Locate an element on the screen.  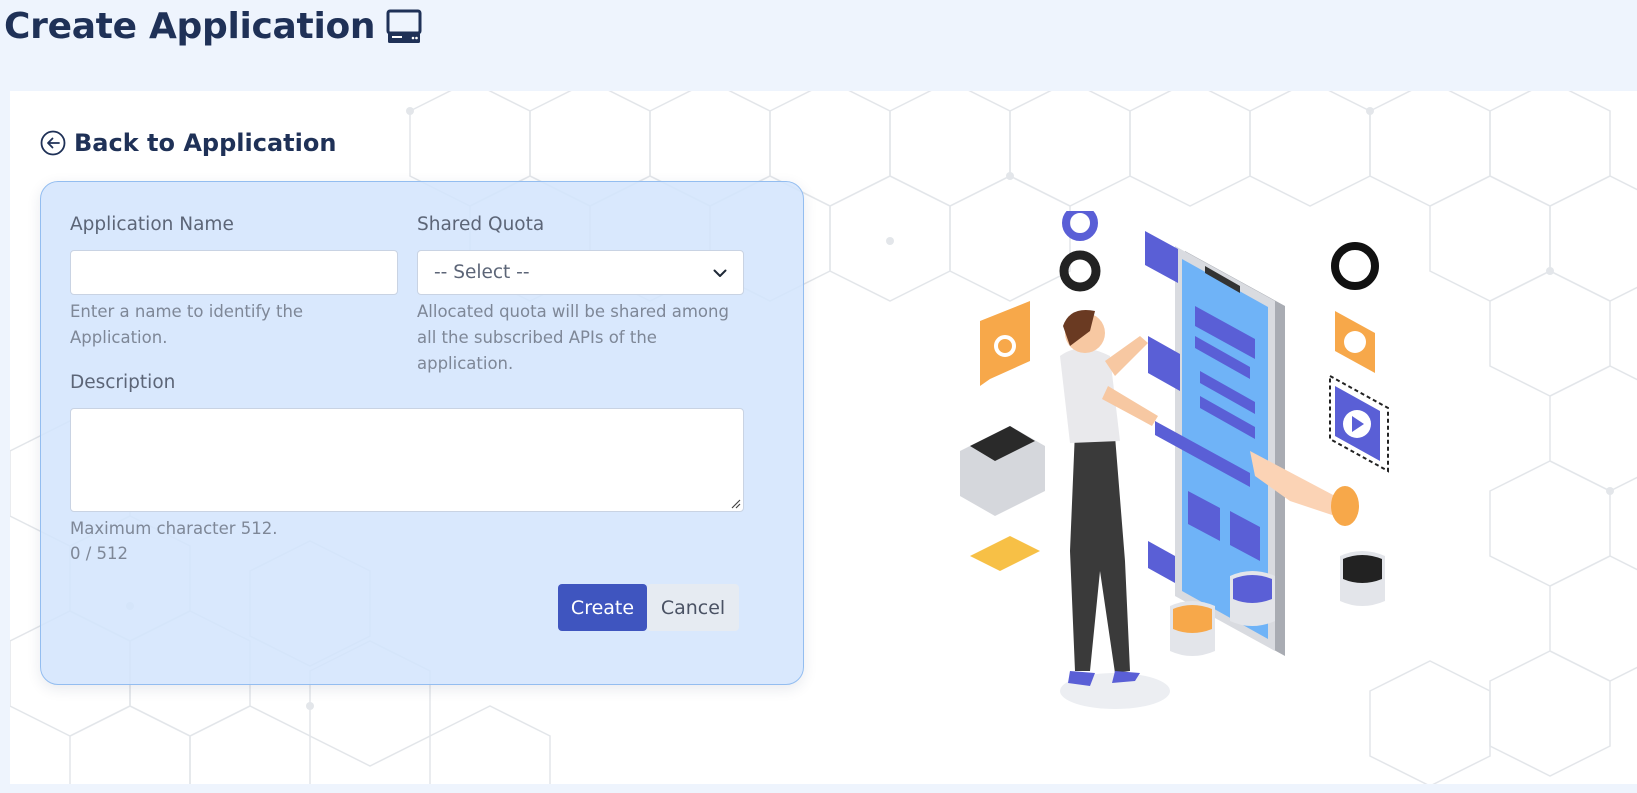
page-header: Create Application is located at coordinates (818, 43).